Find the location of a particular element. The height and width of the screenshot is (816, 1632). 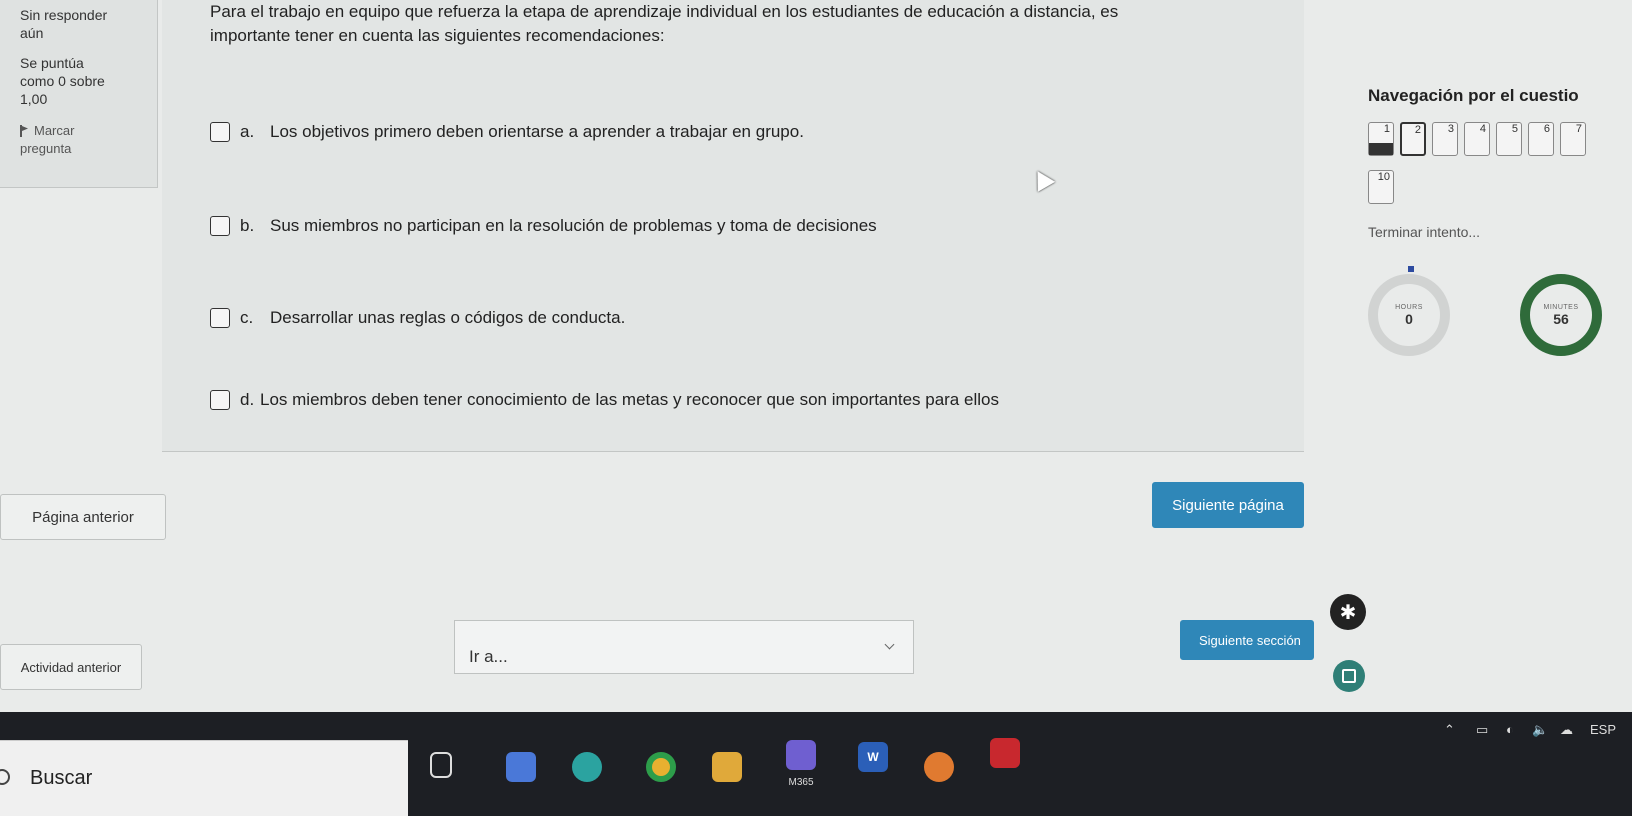

flag-label: Marcar is located at coordinates (54, 130).